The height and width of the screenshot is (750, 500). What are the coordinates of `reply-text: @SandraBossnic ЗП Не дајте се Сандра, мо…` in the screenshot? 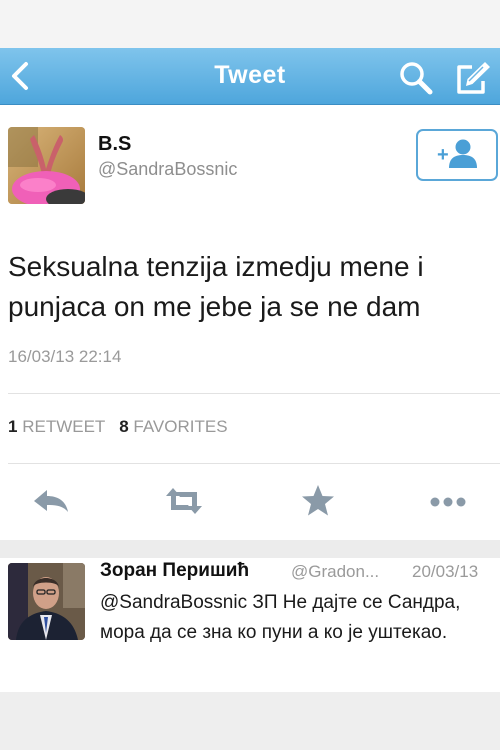 It's located at (280, 617).